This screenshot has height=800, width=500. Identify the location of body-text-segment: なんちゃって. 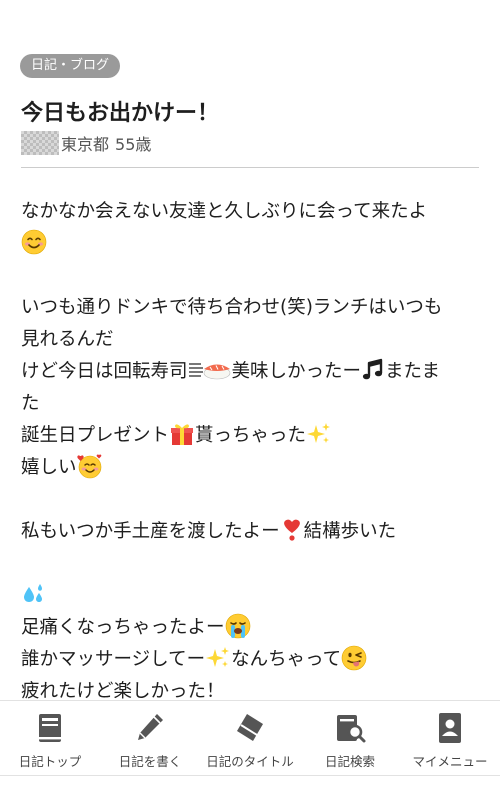
(286, 659).